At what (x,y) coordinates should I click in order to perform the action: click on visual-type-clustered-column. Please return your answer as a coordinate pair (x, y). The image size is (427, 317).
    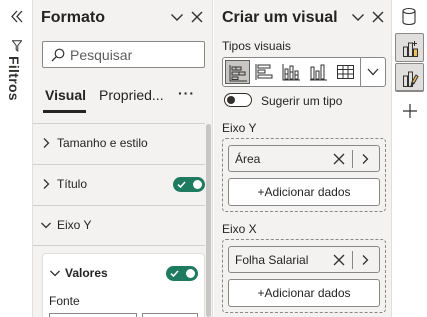
    Looking at the image, I should click on (318, 72).